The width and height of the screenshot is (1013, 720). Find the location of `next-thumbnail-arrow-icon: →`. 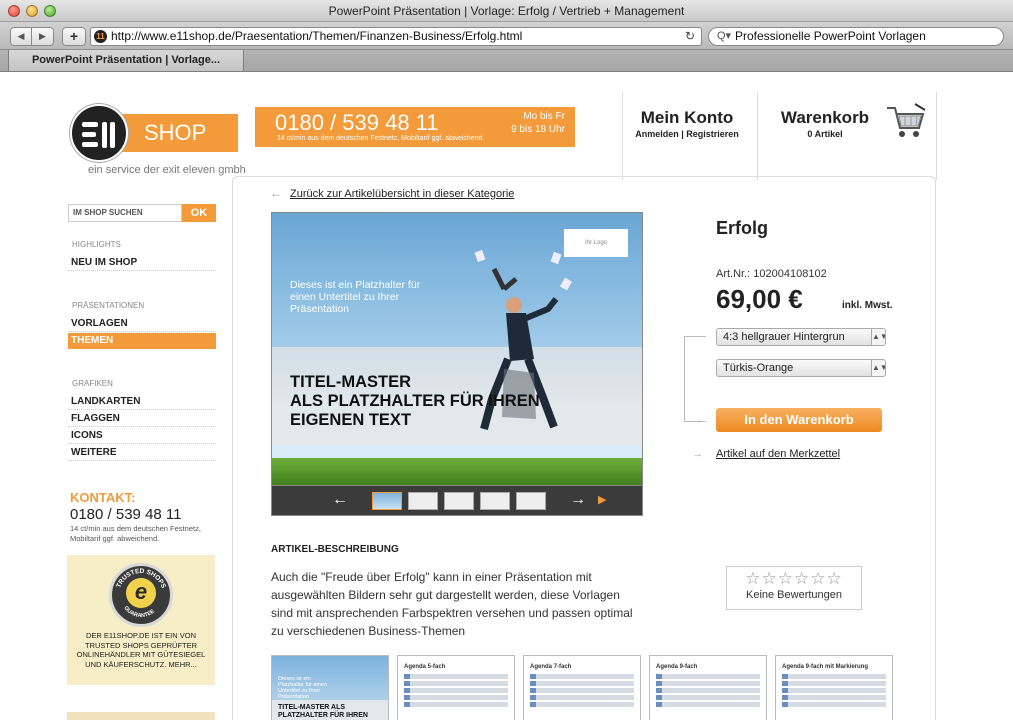

next-thumbnail-arrow-icon: → is located at coordinates (578, 500).